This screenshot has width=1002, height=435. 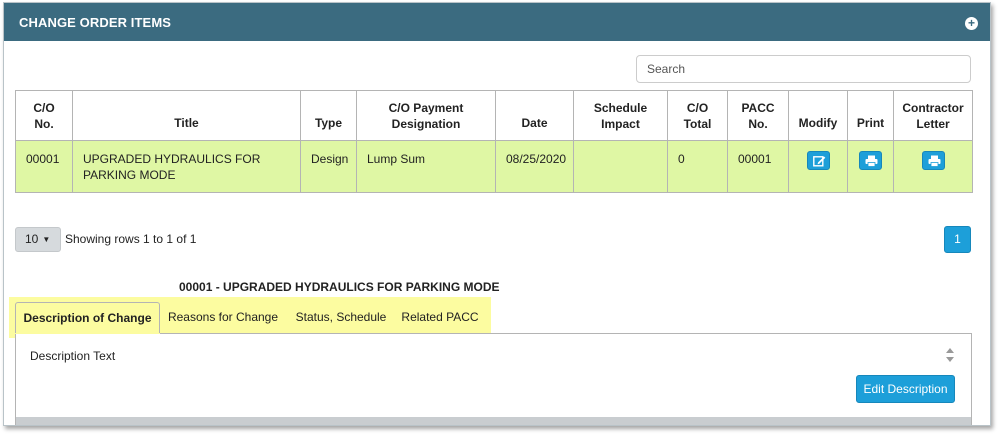 I want to click on search-input, so click(x=803, y=69).